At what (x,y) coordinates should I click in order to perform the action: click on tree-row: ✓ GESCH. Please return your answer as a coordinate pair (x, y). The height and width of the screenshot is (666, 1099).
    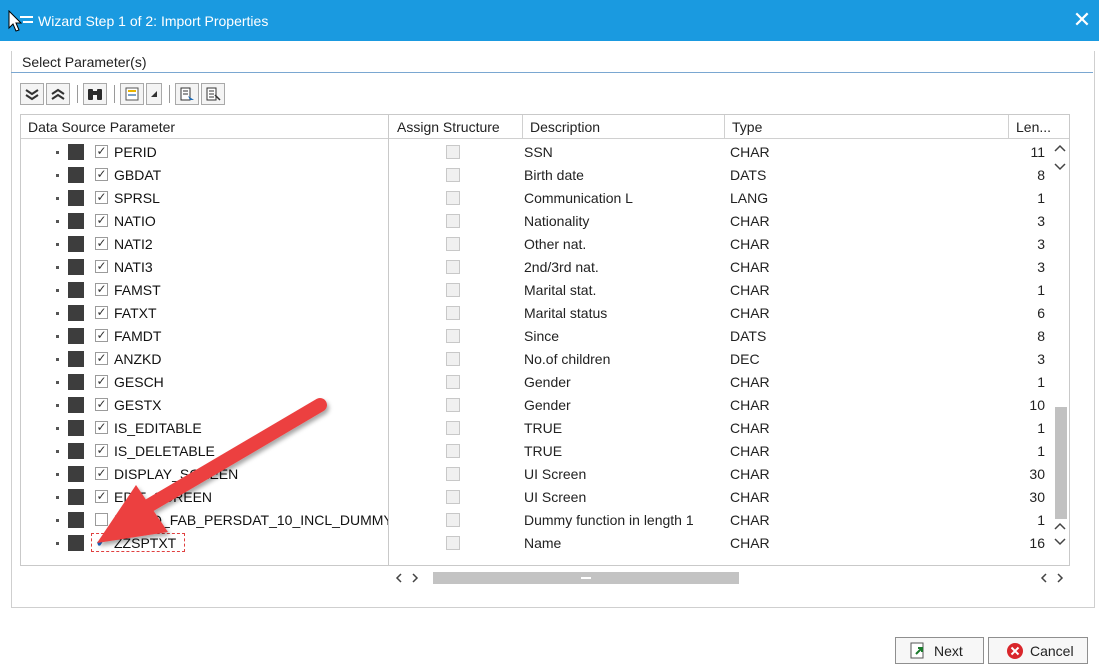
    Looking at the image, I should click on (204, 382).